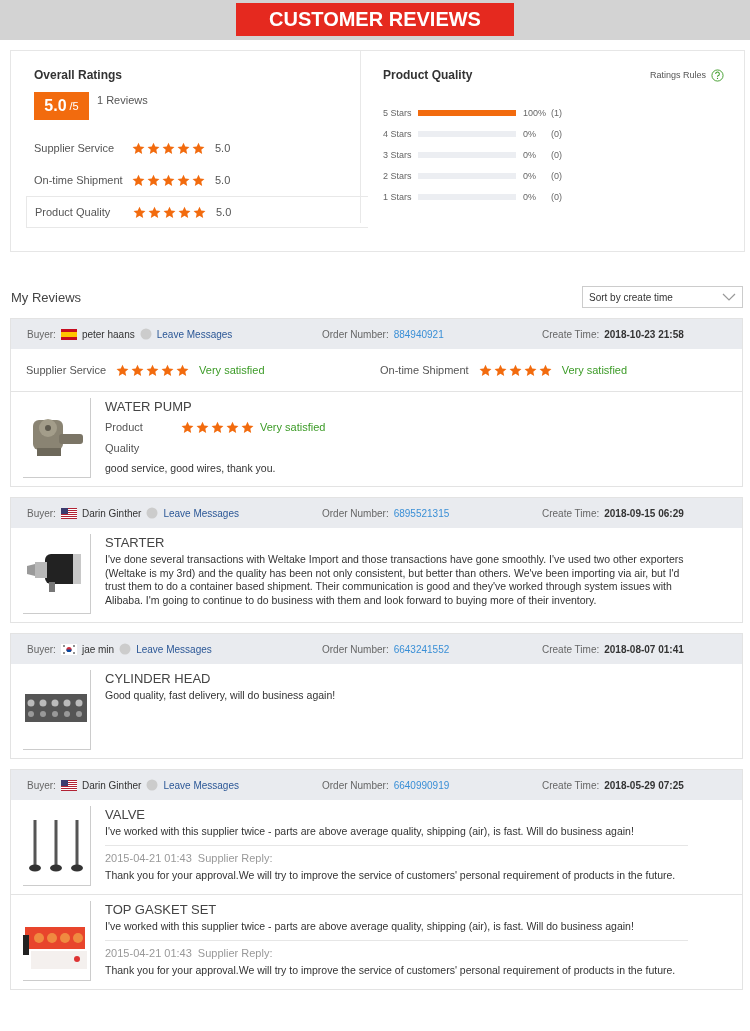  I want to click on page-title: CUSTOMER REVIEWS, so click(375, 19).